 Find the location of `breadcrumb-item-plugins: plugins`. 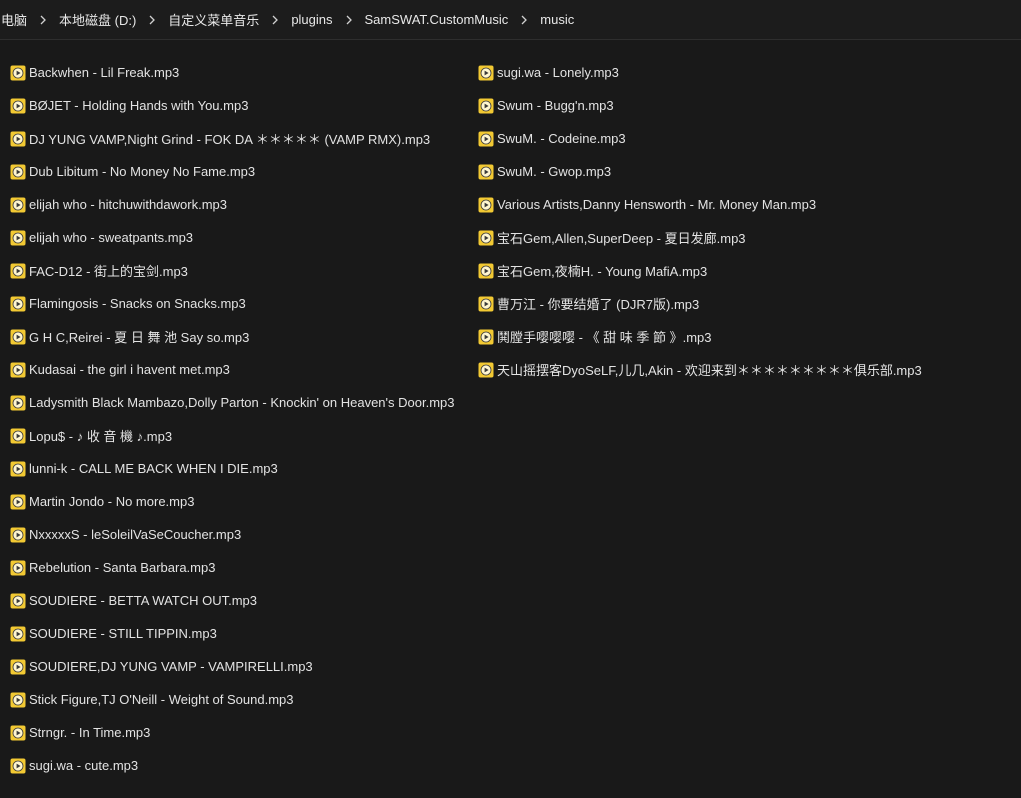

breadcrumb-item-plugins: plugins is located at coordinates (311, 19).